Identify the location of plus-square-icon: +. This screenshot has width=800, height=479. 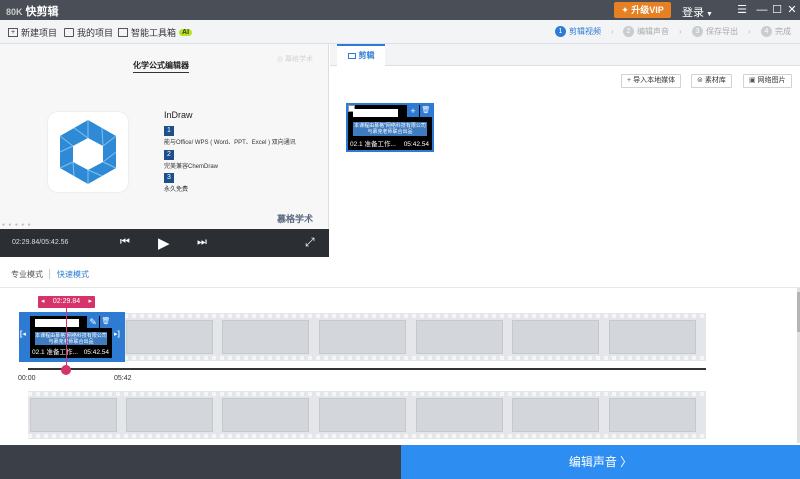
(13, 32).